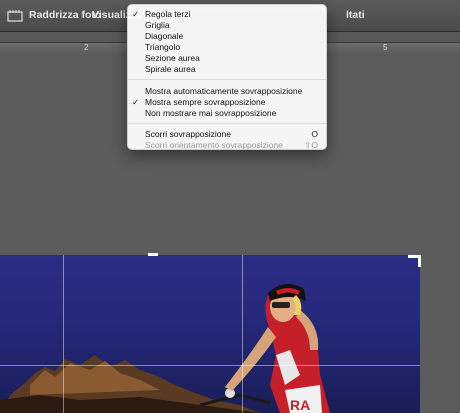 The height and width of the screenshot is (413, 460). What do you see at coordinates (153, 254) in the screenshot?
I see `crop-handle-top` at bounding box center [153, 254].